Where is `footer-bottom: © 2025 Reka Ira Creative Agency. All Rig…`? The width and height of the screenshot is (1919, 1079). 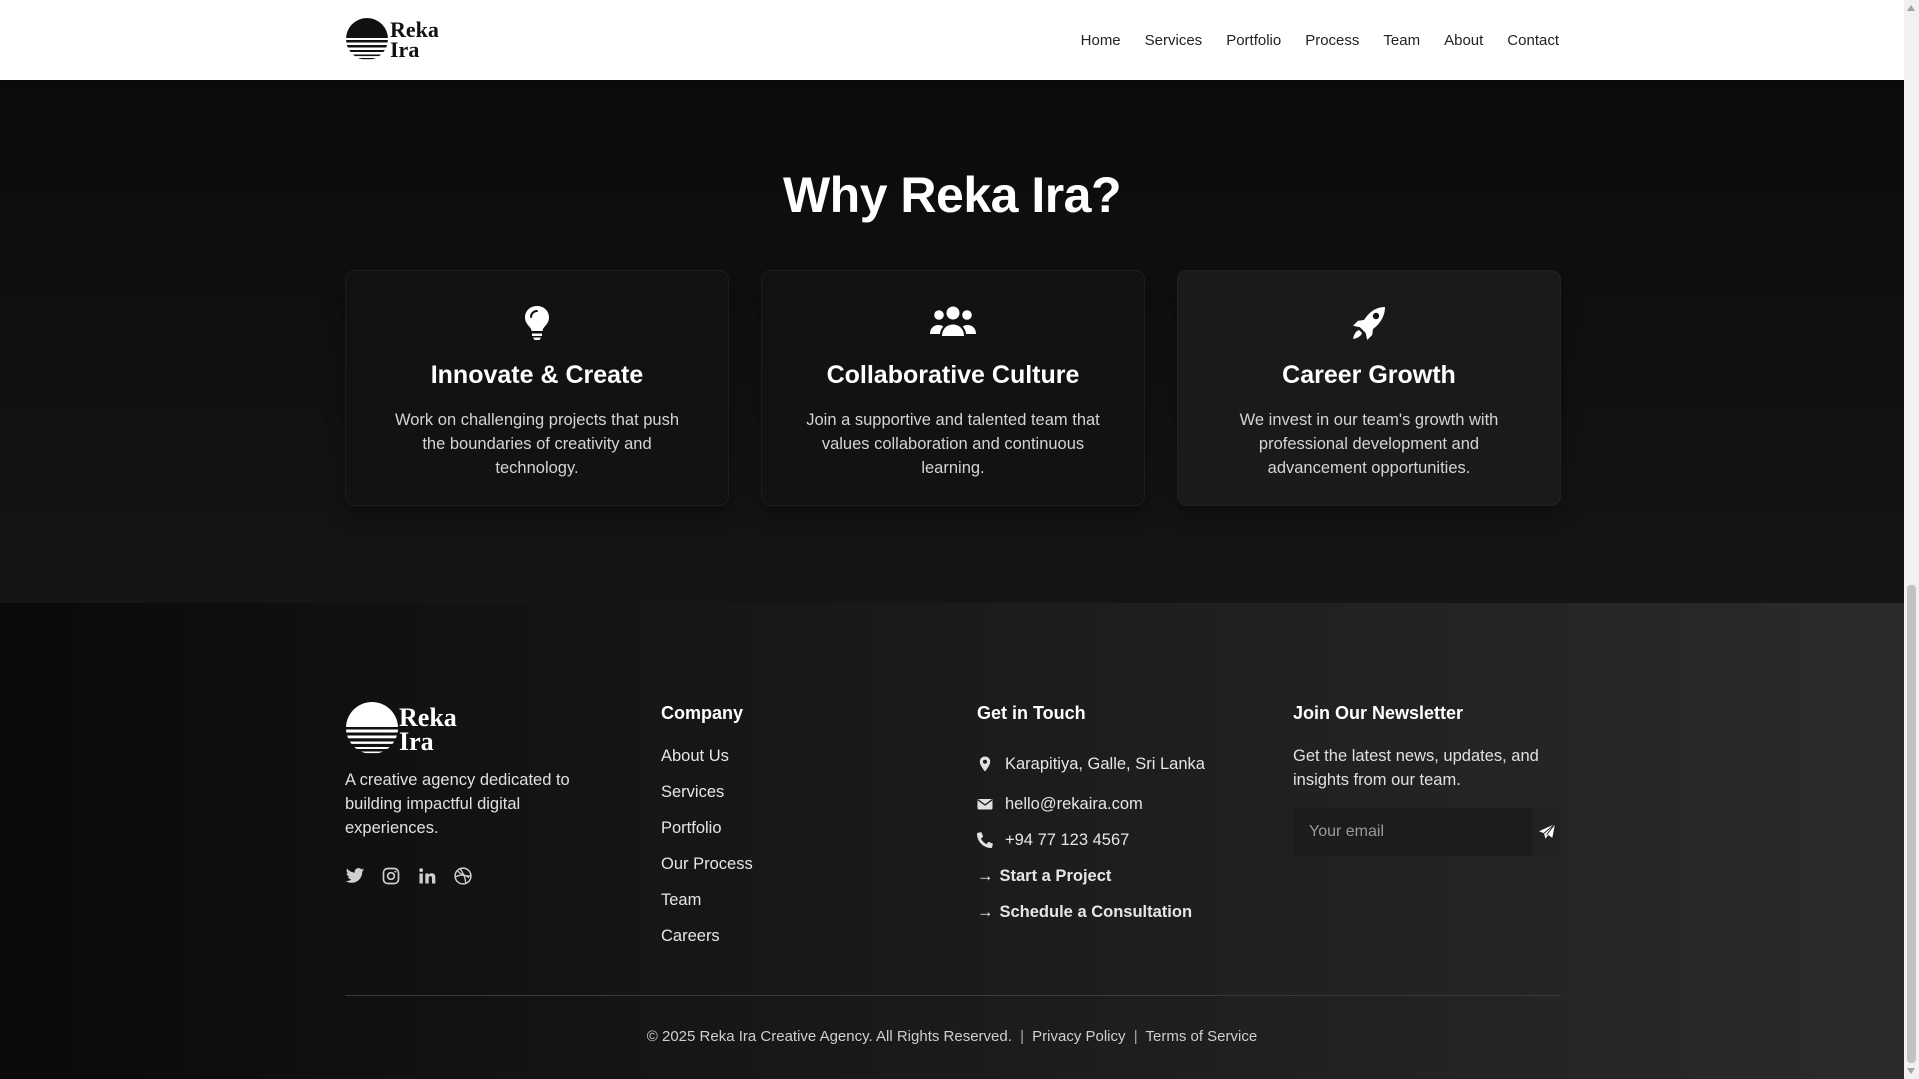
footer-bottom: © 2025 Reka Ira Creative Agency. All Rig… is located at coordinates (952, 1036).